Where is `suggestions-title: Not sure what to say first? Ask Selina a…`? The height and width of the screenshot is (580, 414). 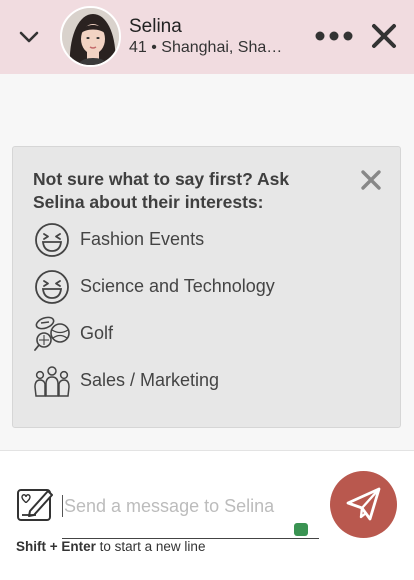
suggestions-title: Not sure what to say first? Ask Selina a… is located at coordinates (161, 190).